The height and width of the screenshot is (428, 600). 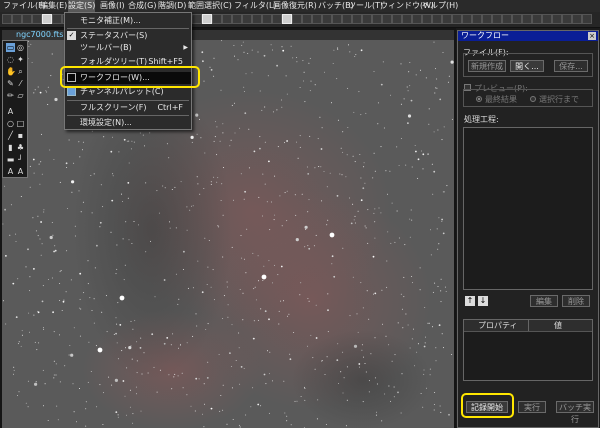 I want to click on menu-edit: 編集(E), so click(x=53, y=6).